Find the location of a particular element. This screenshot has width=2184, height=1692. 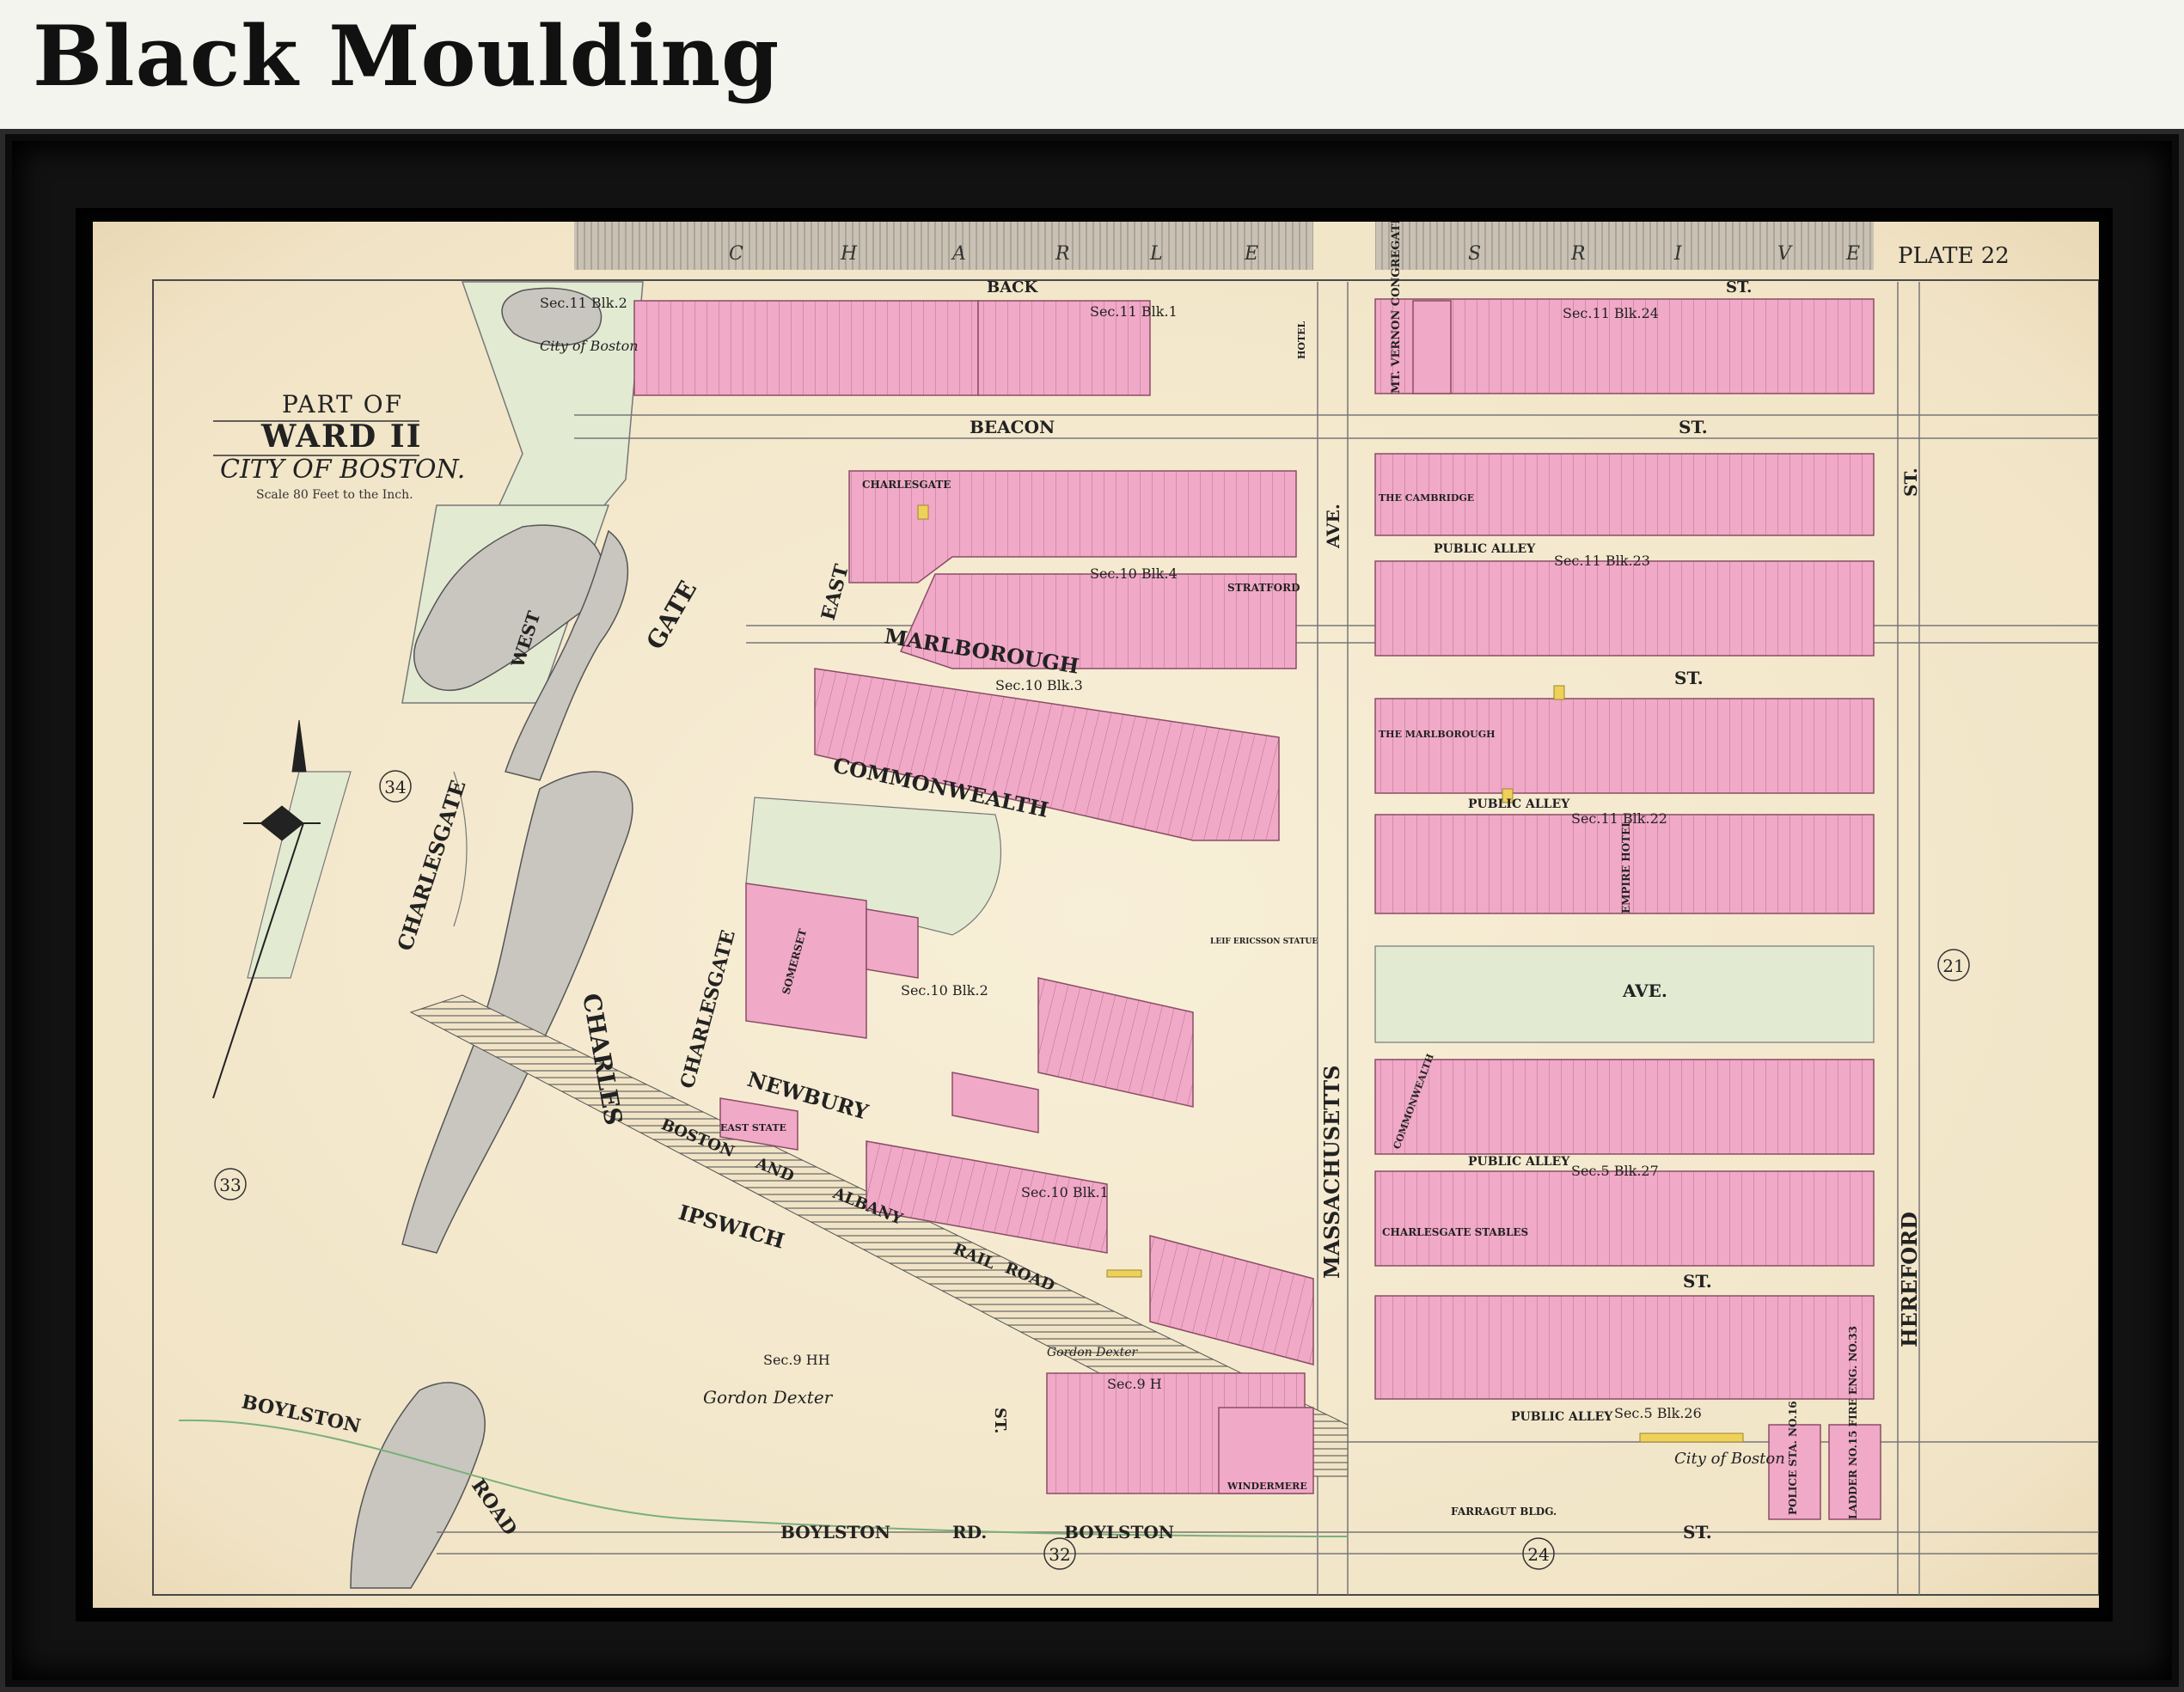

ward-number: 32 is located at coordinates (1059, 1554).